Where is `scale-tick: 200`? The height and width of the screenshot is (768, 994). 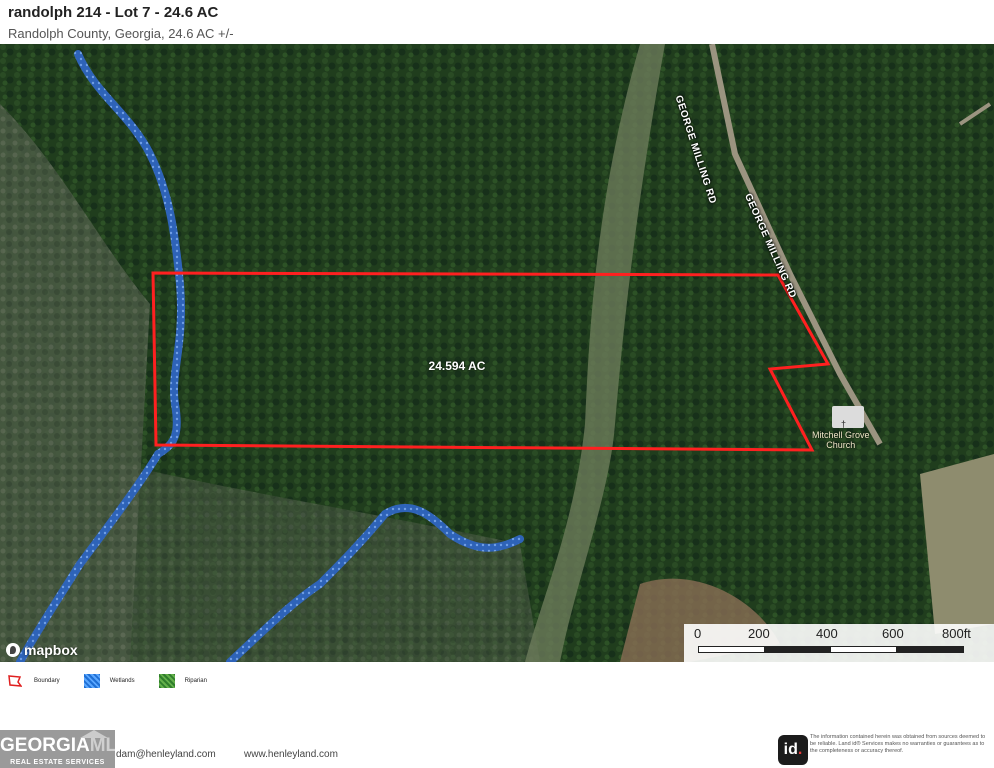
scale-tick: 200 is located at coordinates (759, 633).